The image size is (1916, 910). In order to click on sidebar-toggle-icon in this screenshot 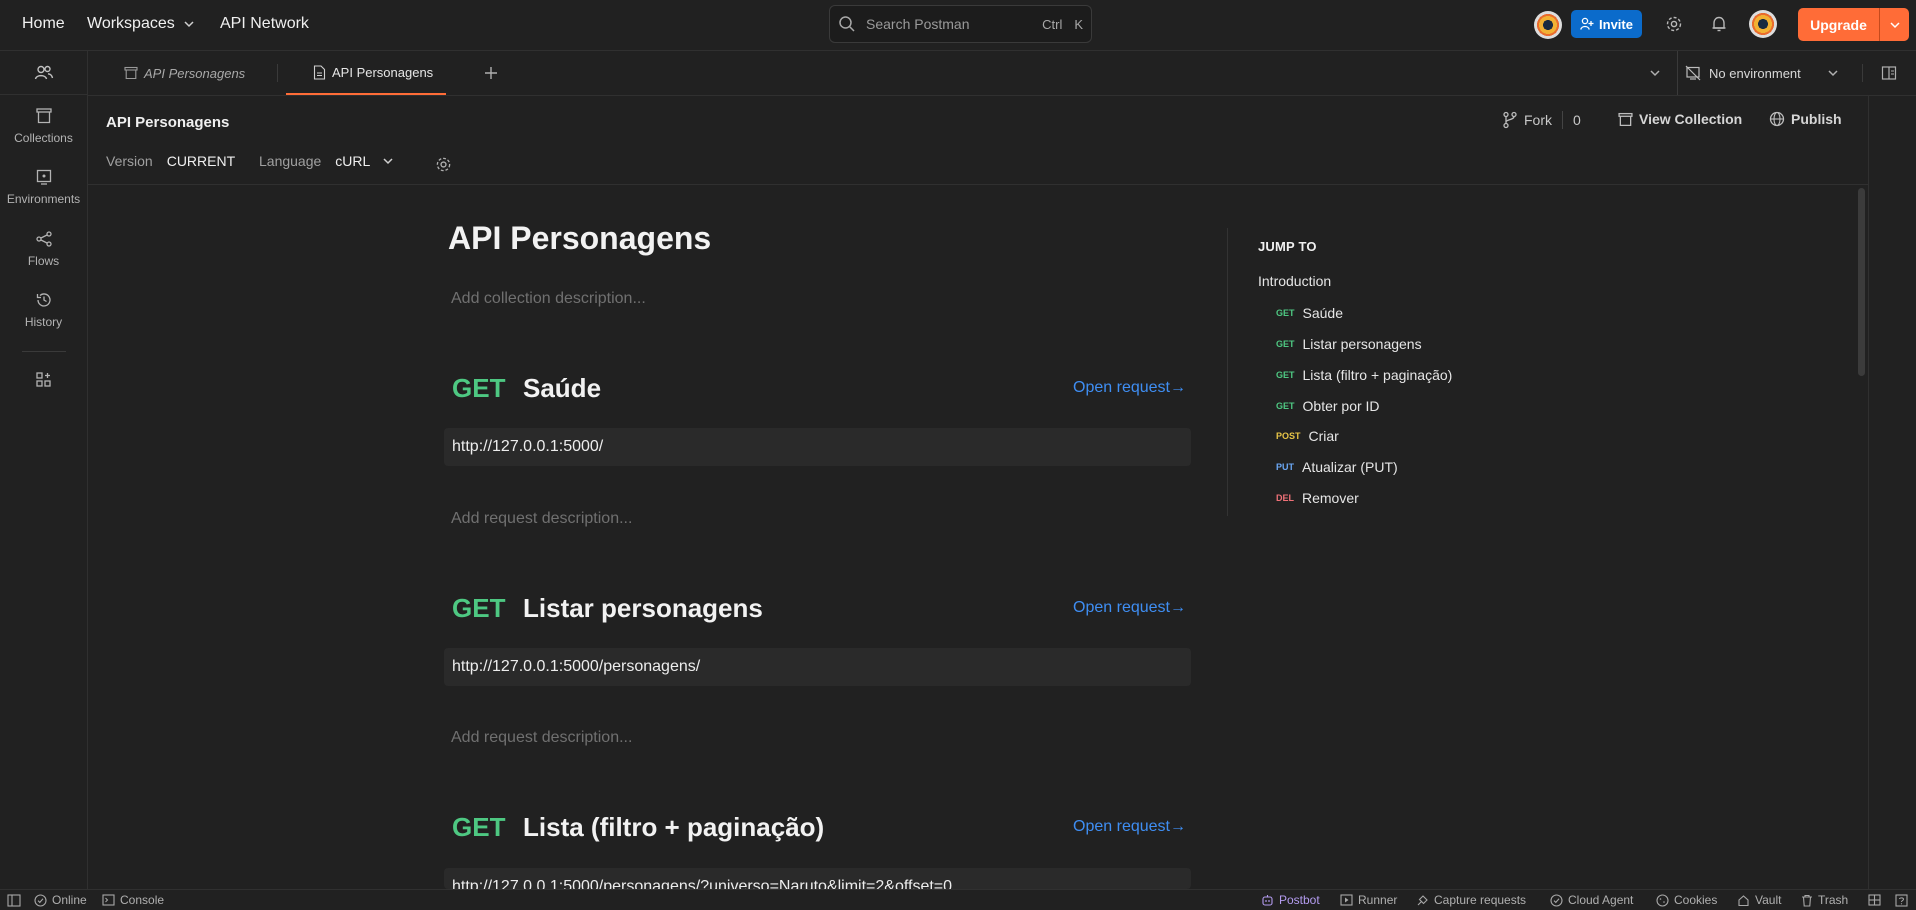, I will do `click(14, 900)`.